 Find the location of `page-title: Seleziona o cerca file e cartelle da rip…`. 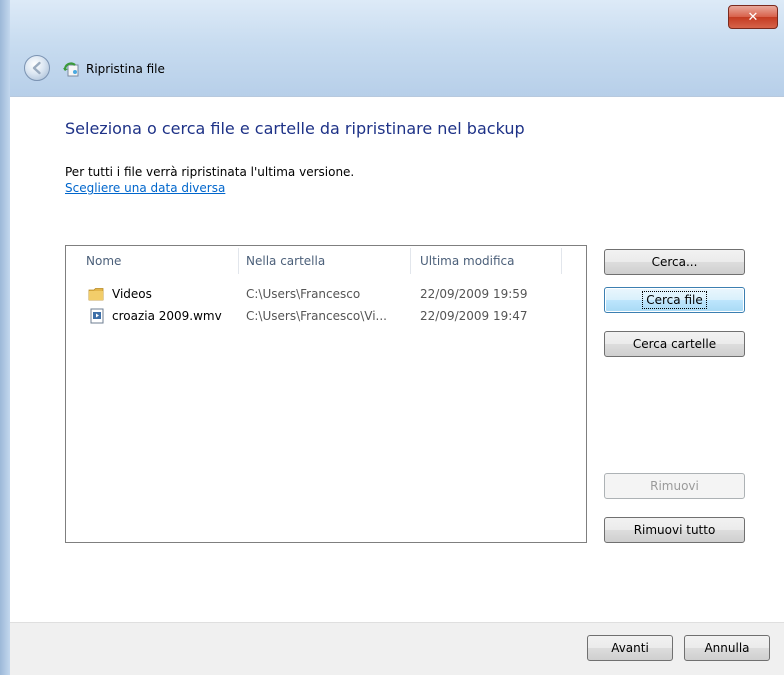

page-title: Seleziona o cerca file e cartelle da rip… is located at coordinates (295, 128).